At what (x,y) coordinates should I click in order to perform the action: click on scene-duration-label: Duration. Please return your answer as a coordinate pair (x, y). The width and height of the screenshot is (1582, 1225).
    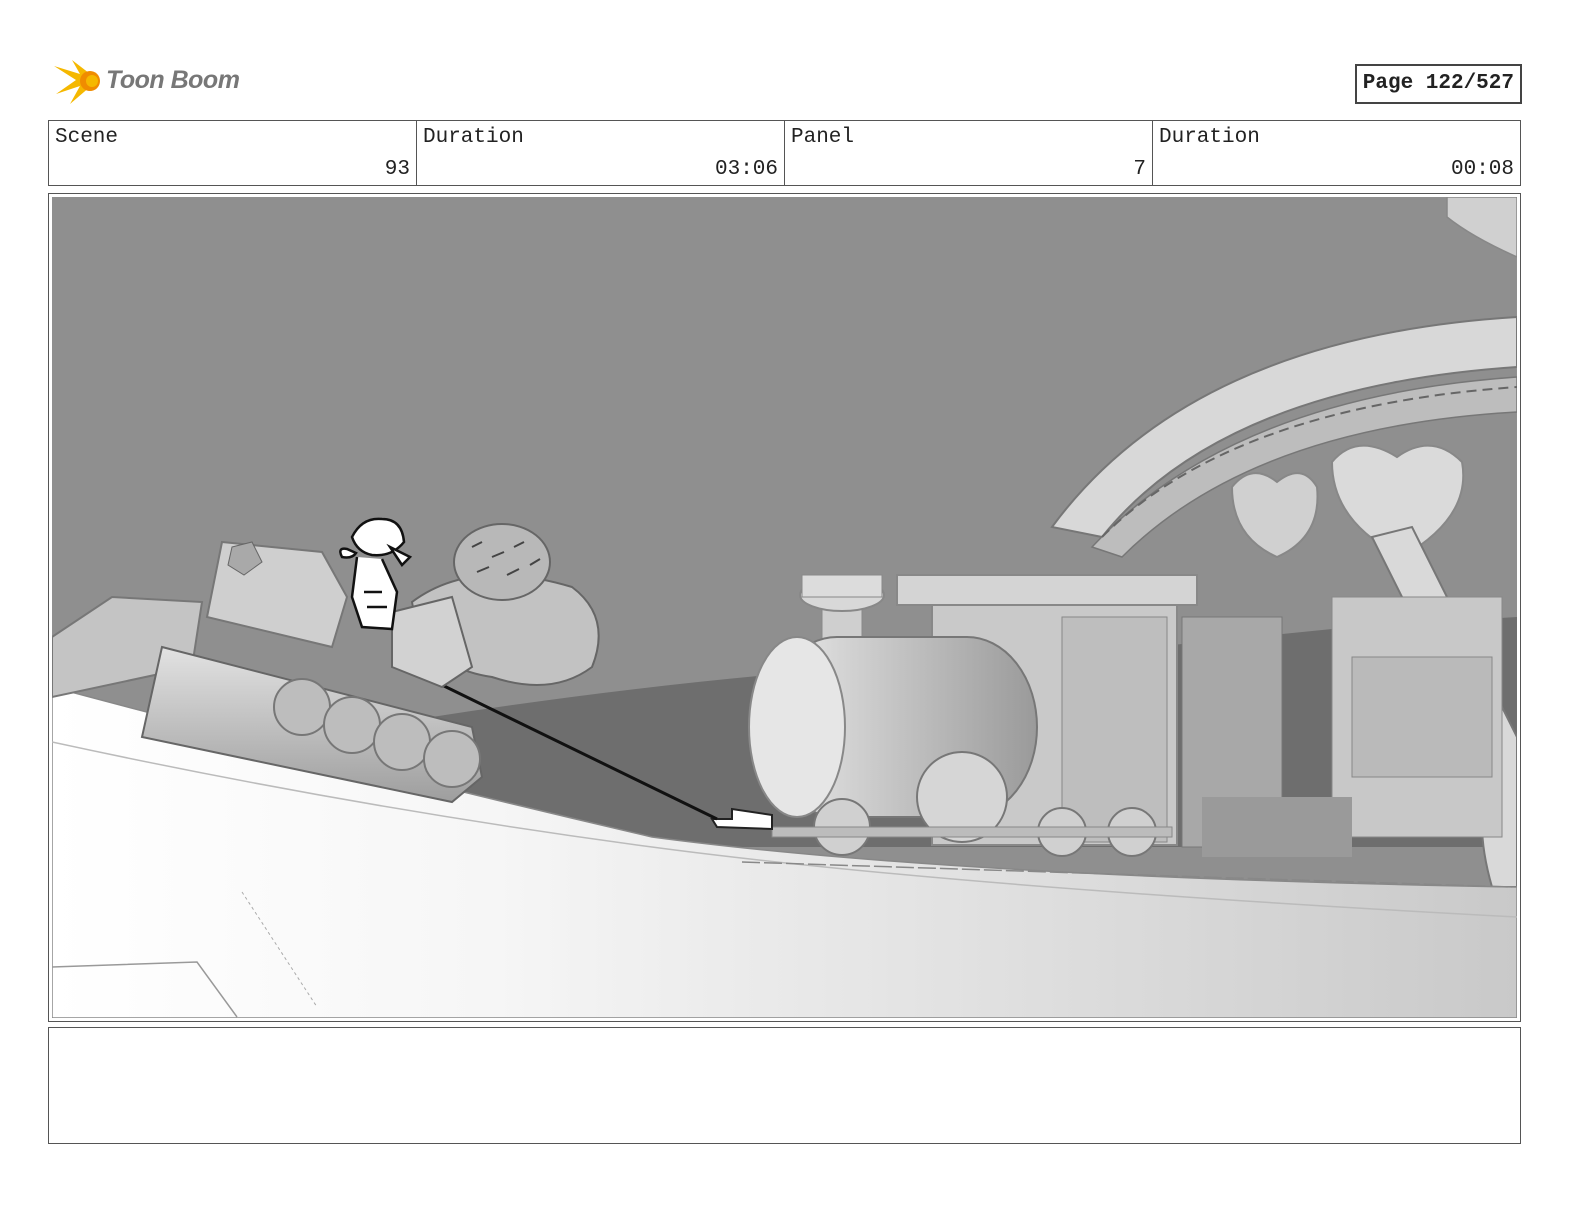
    Looking at the image, I should click on (473, 137).